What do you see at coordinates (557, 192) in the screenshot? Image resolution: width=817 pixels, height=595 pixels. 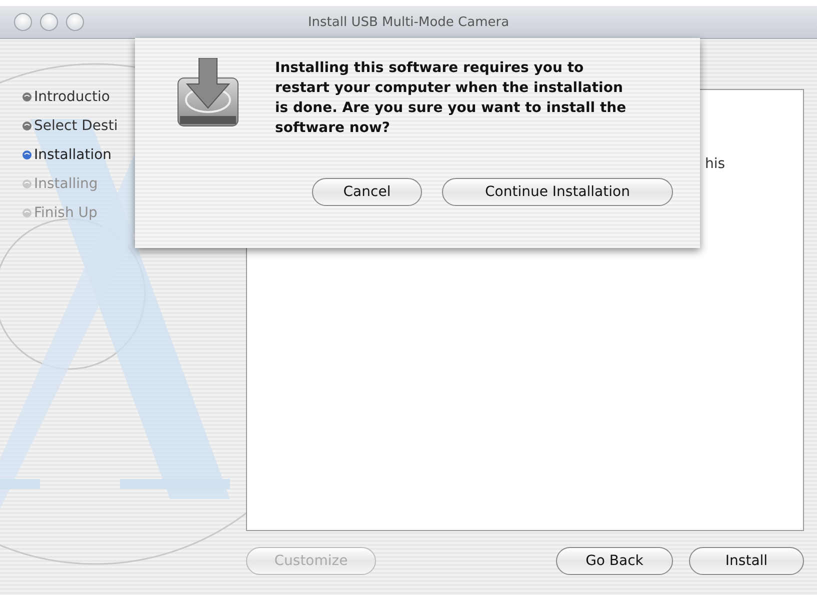 I see `continue-button: Continue Installation` at bounding box center [557, 192].